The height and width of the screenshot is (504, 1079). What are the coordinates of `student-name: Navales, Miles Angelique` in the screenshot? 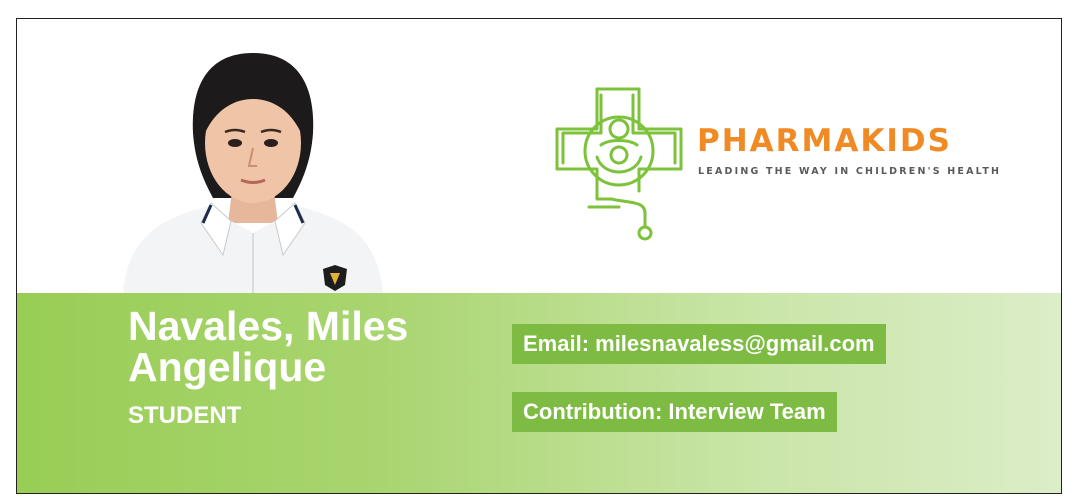 It's located at (268, 346).